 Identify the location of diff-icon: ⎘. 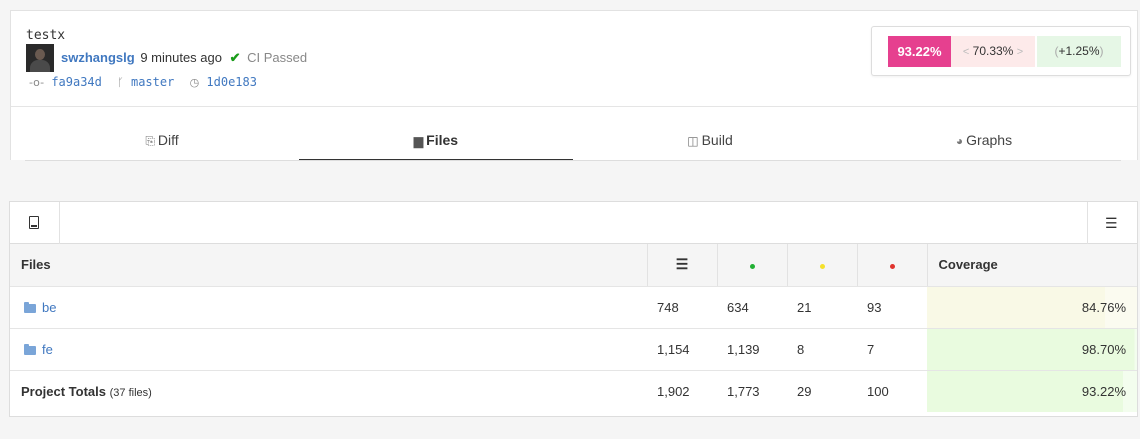
(150, 141).